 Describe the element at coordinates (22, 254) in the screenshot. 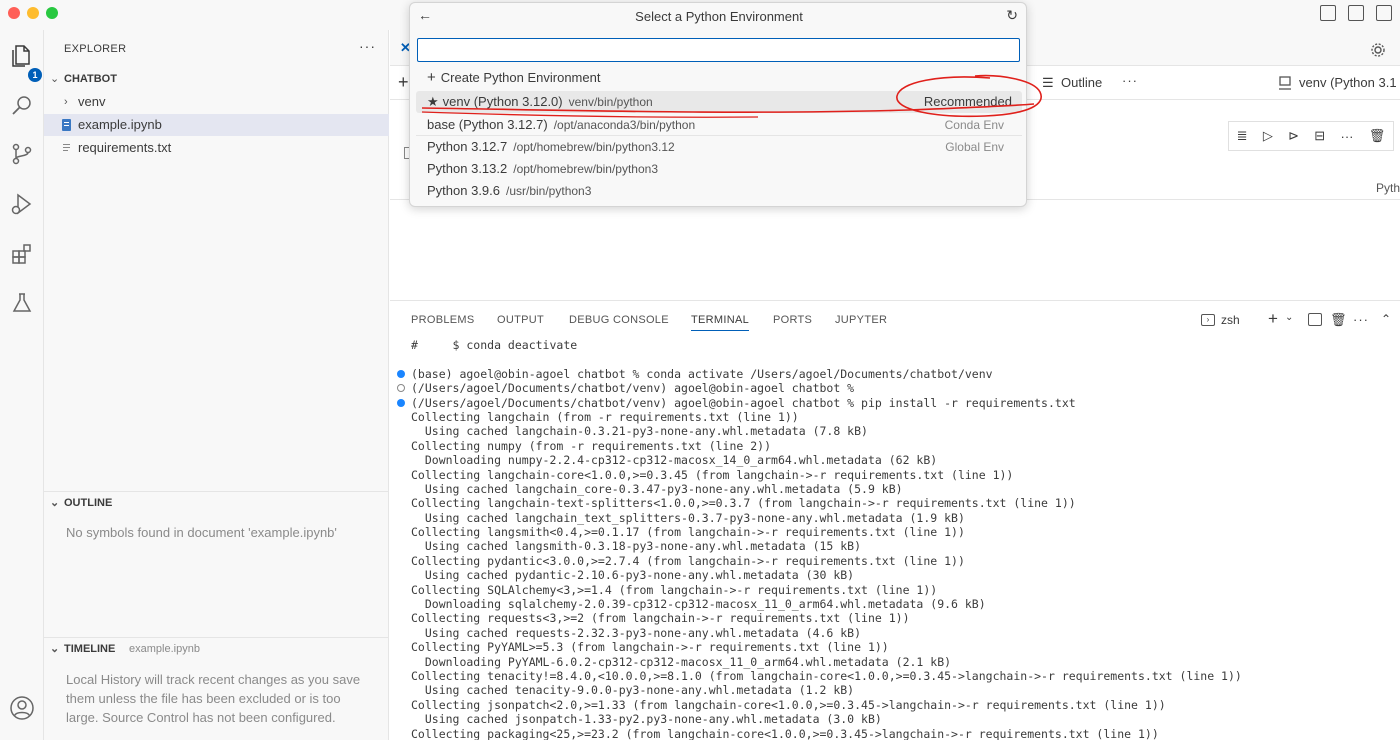

I see `extensions-icon` at that location.